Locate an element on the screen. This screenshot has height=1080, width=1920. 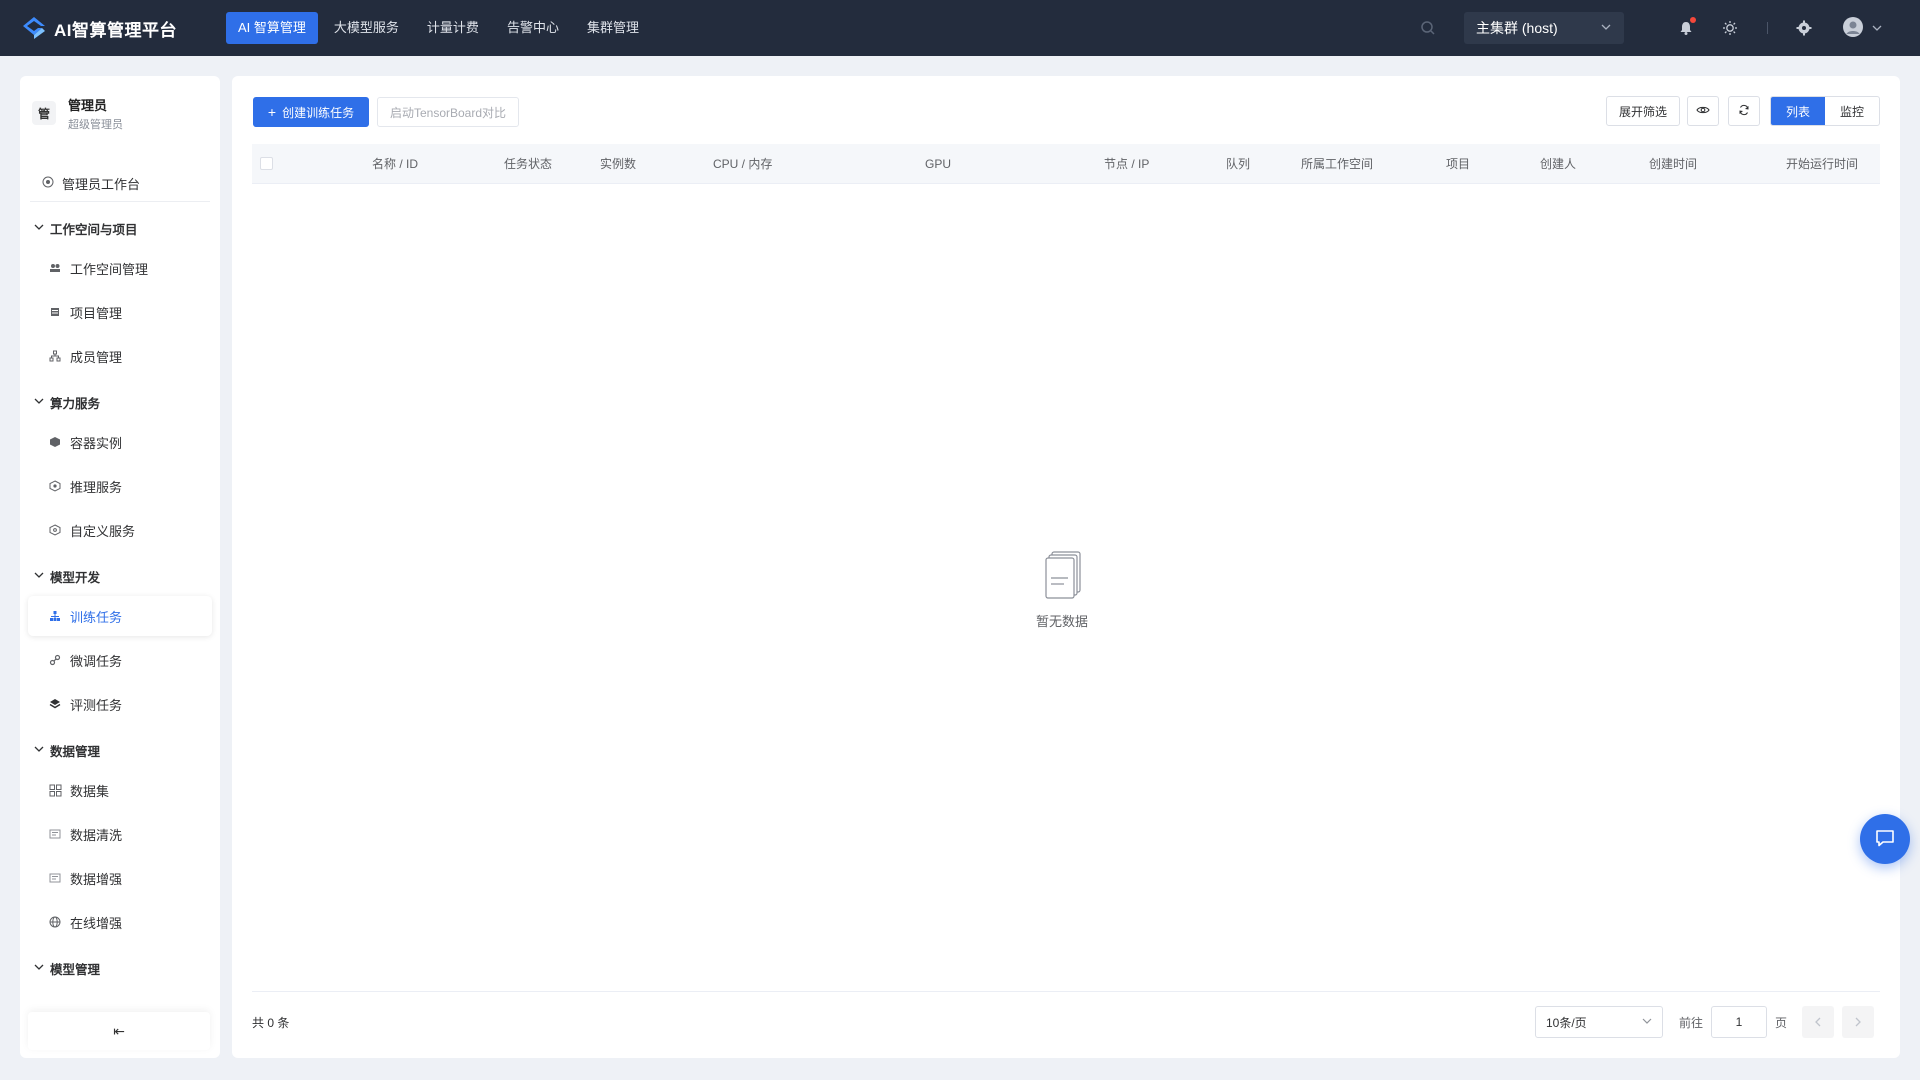
sidebar-item-data-cleaning: 数据清洗 is located at coordinates (120, 834).